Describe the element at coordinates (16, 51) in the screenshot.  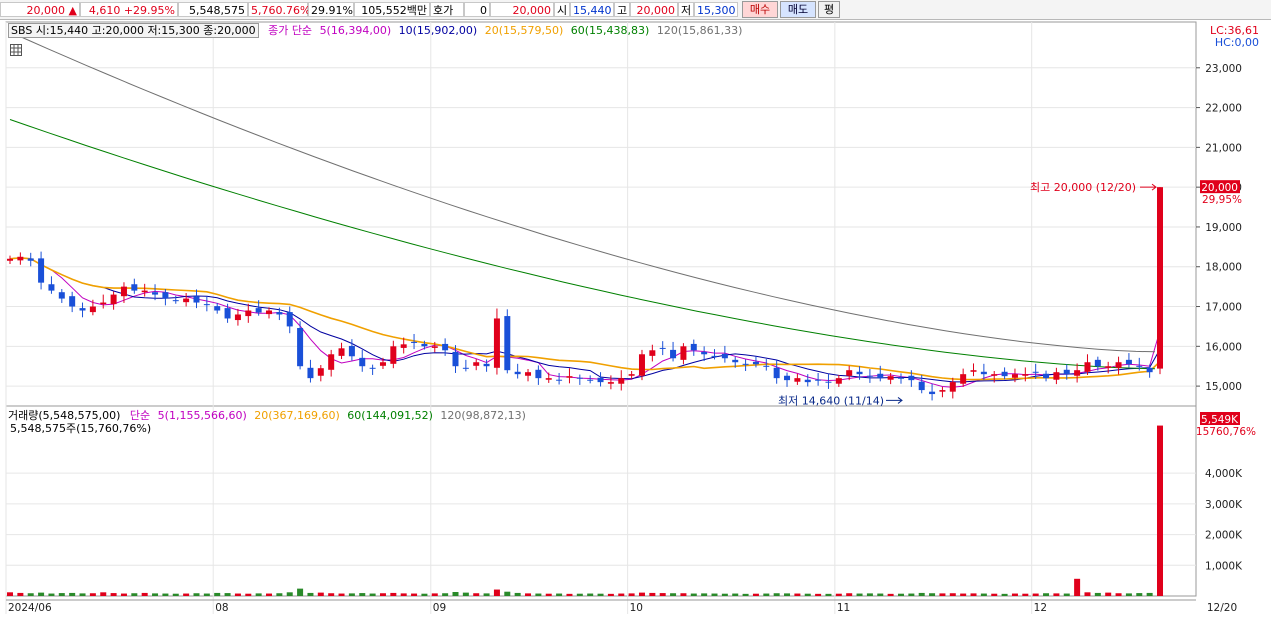
I see `grid-toggle-icon` at that location.